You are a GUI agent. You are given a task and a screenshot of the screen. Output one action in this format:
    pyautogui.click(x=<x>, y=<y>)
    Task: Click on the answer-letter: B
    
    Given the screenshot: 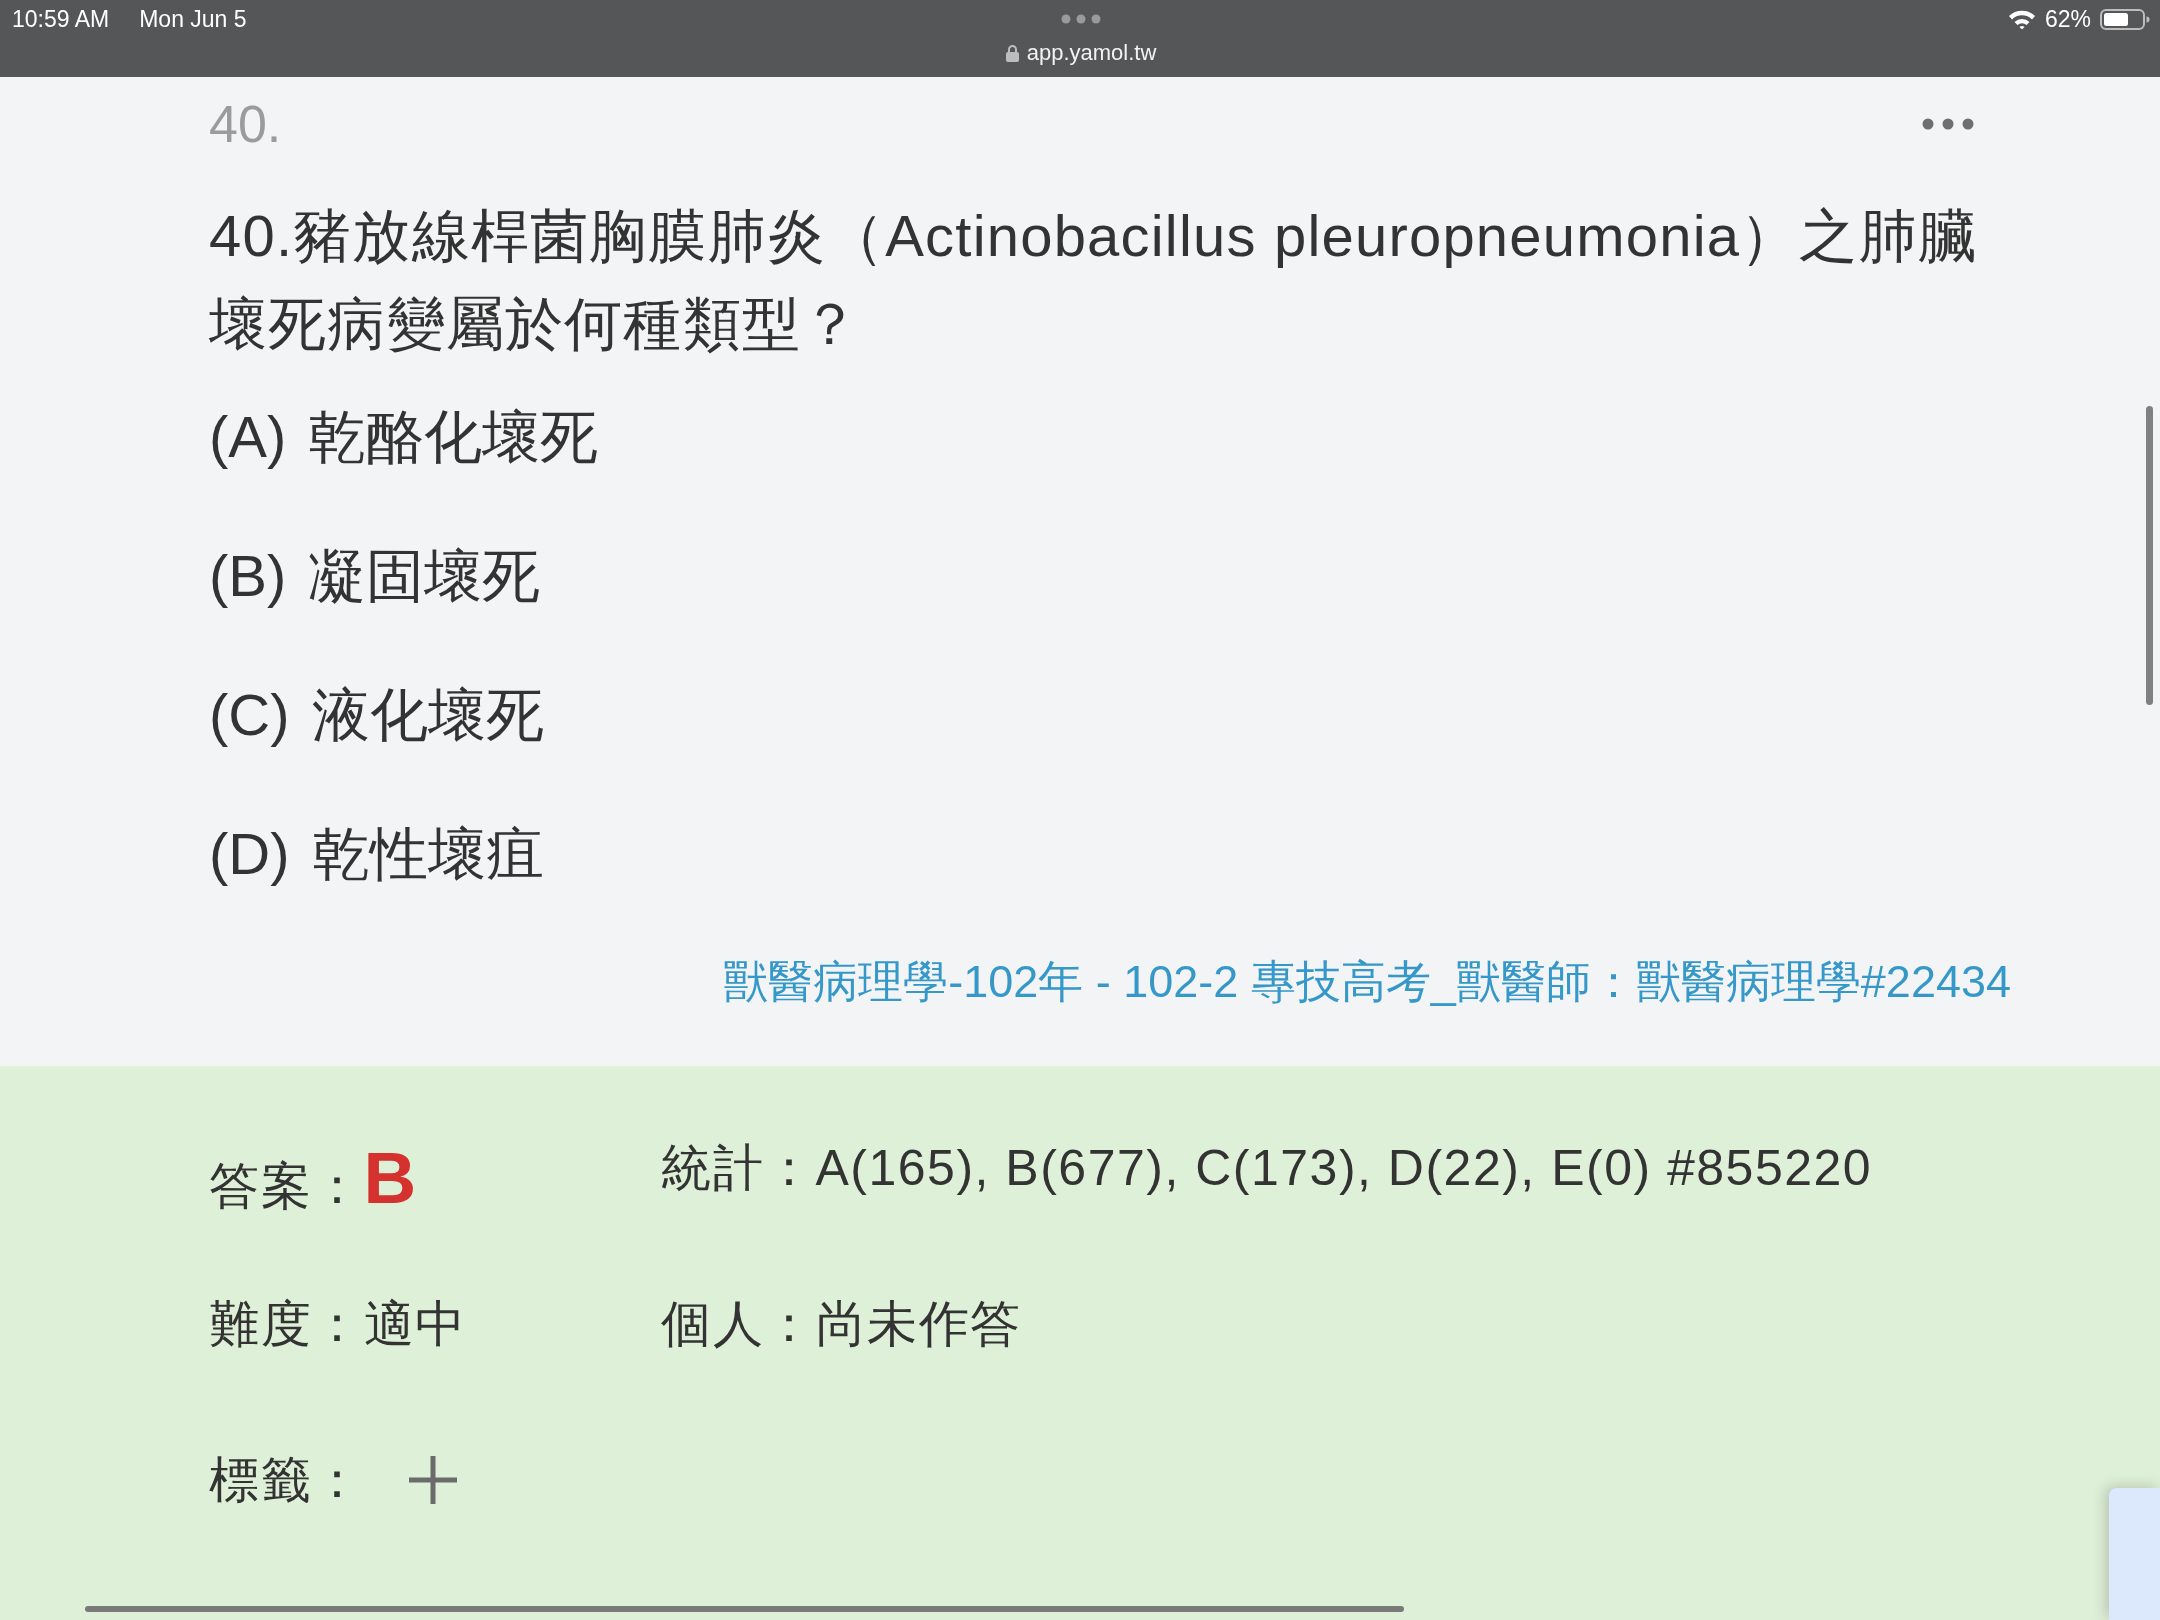 What is the action you would take?
    pyautogui.click(x=390, y=1178)
    